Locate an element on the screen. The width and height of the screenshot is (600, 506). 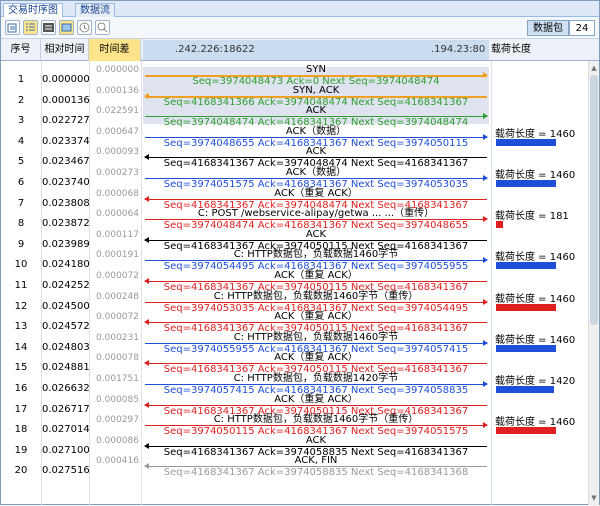
row-relative-time: 0.026632 is located at coordinates (66, 388).